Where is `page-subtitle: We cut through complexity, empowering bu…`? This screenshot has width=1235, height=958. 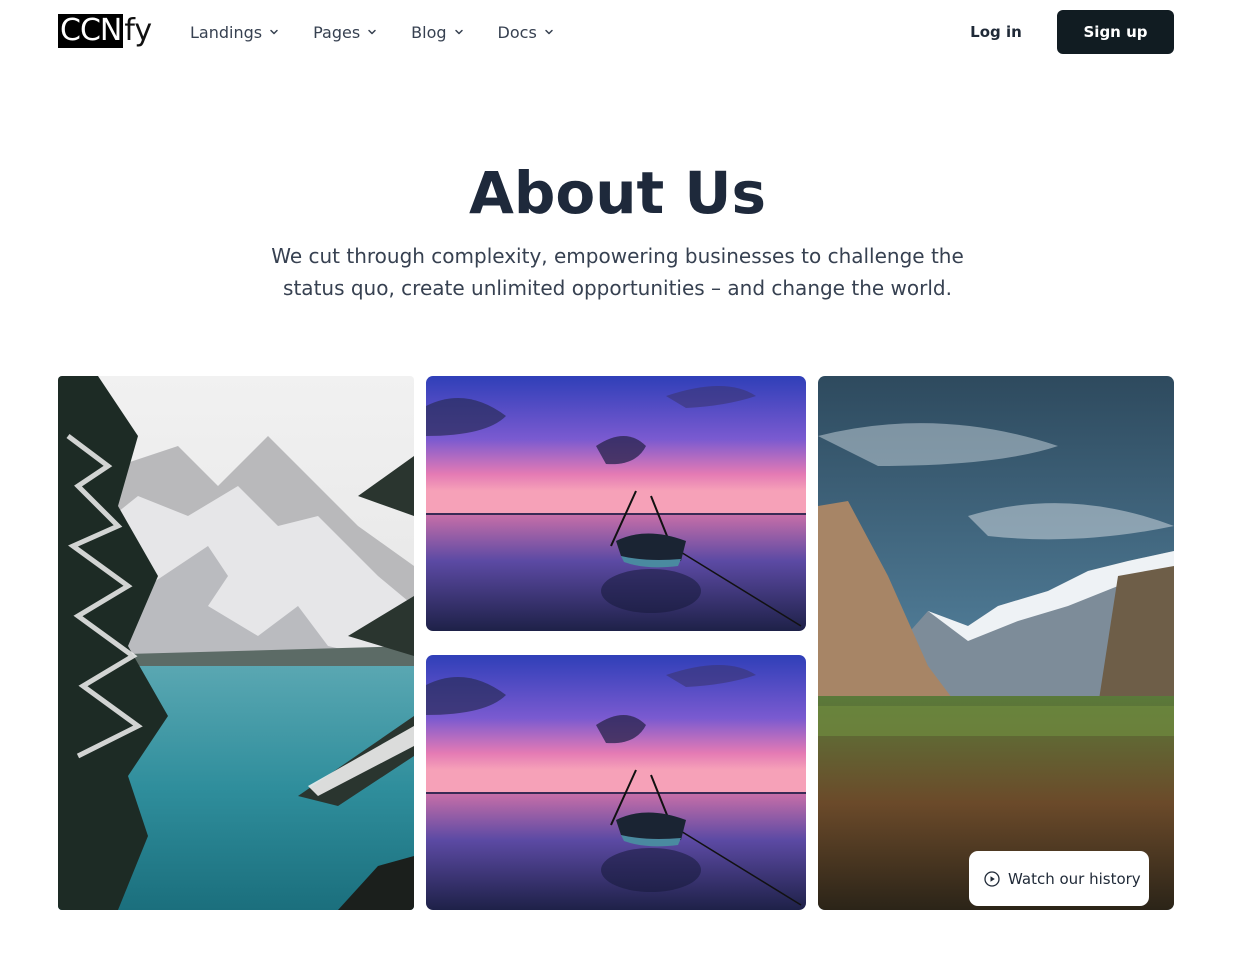 page-subtitle: We cut through complexity, empowering bu… is located at coordinates (617, 272).